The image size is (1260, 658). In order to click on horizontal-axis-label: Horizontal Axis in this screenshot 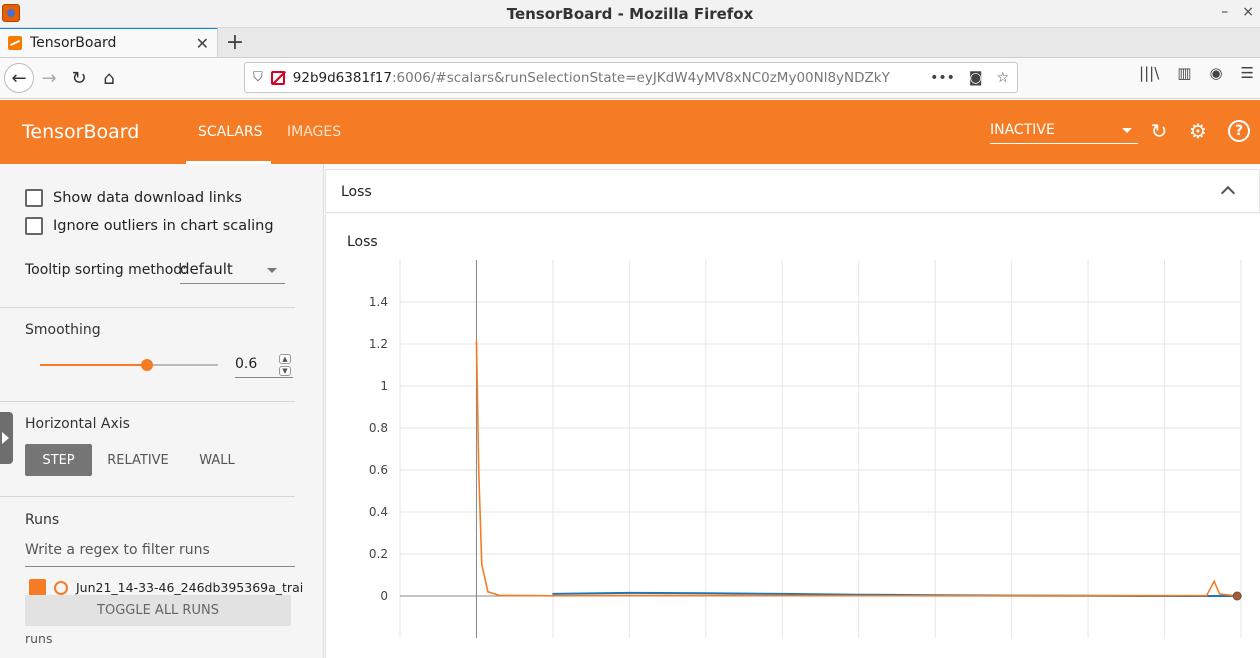, I will do `click(77, 424)`.